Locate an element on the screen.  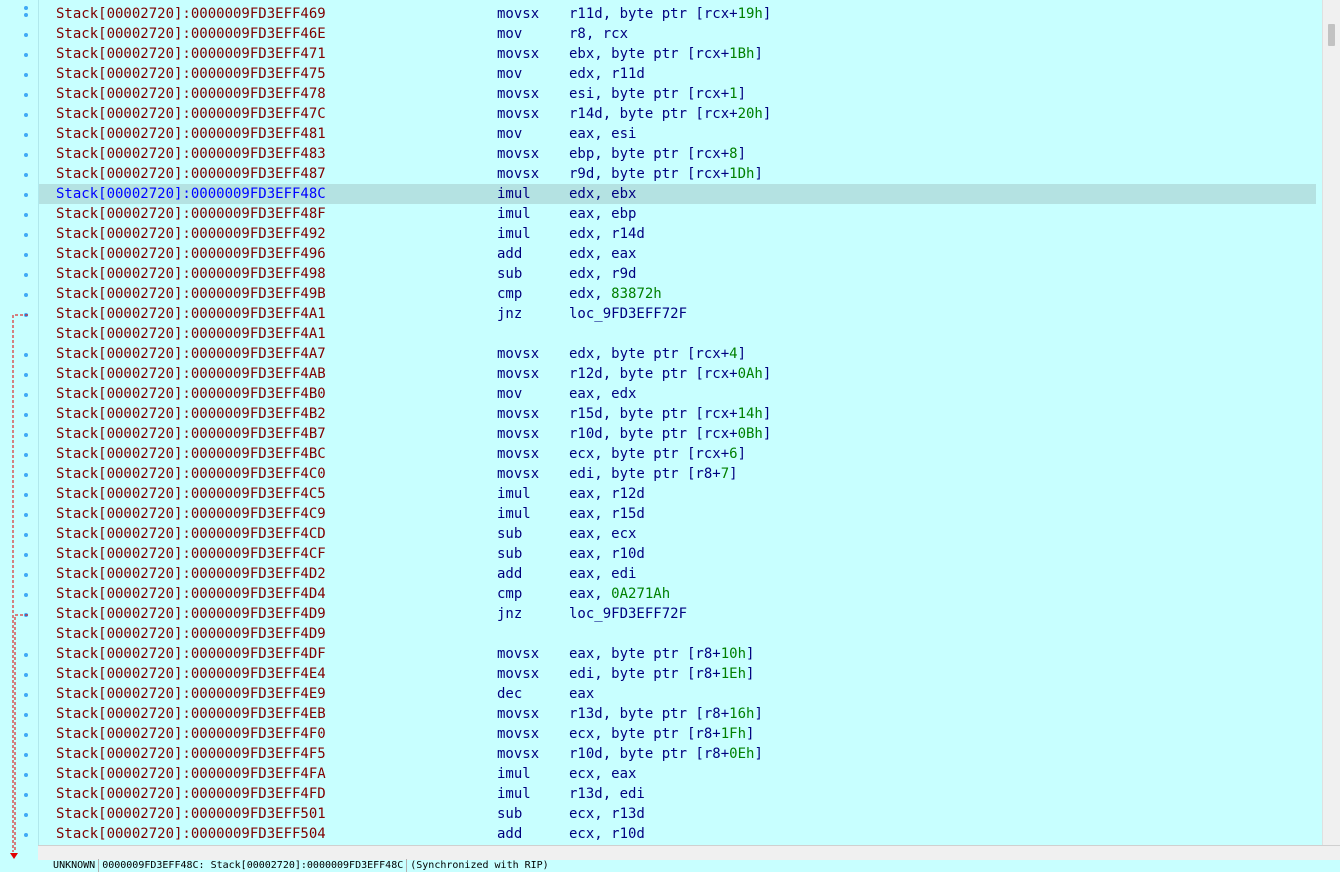
operand-text: eax, r15d is located at coordinates (607, 514).